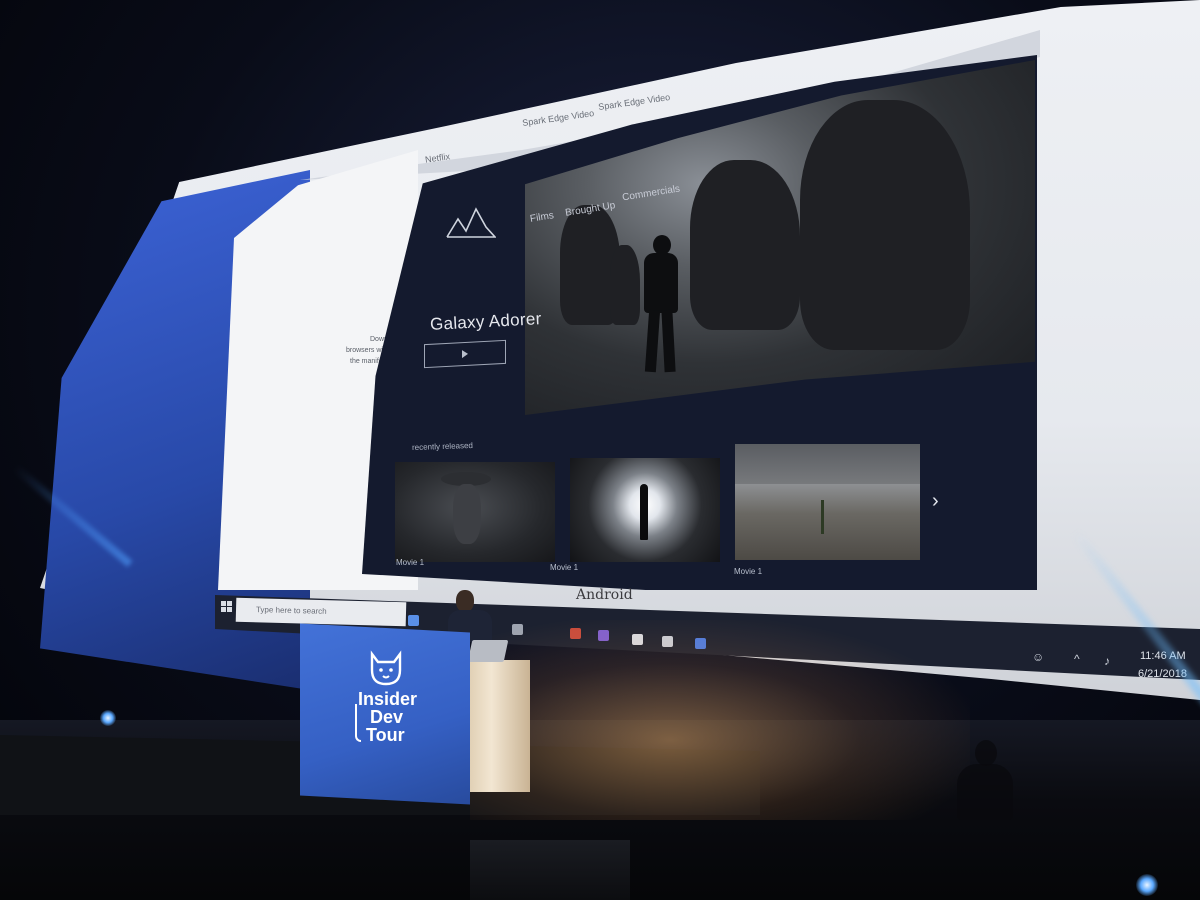 The height and width of the screenshot is (900, 1200). Describe the element at coordinates (827, 464) in the screenshot. I see `ruins-backdrop` at that location.